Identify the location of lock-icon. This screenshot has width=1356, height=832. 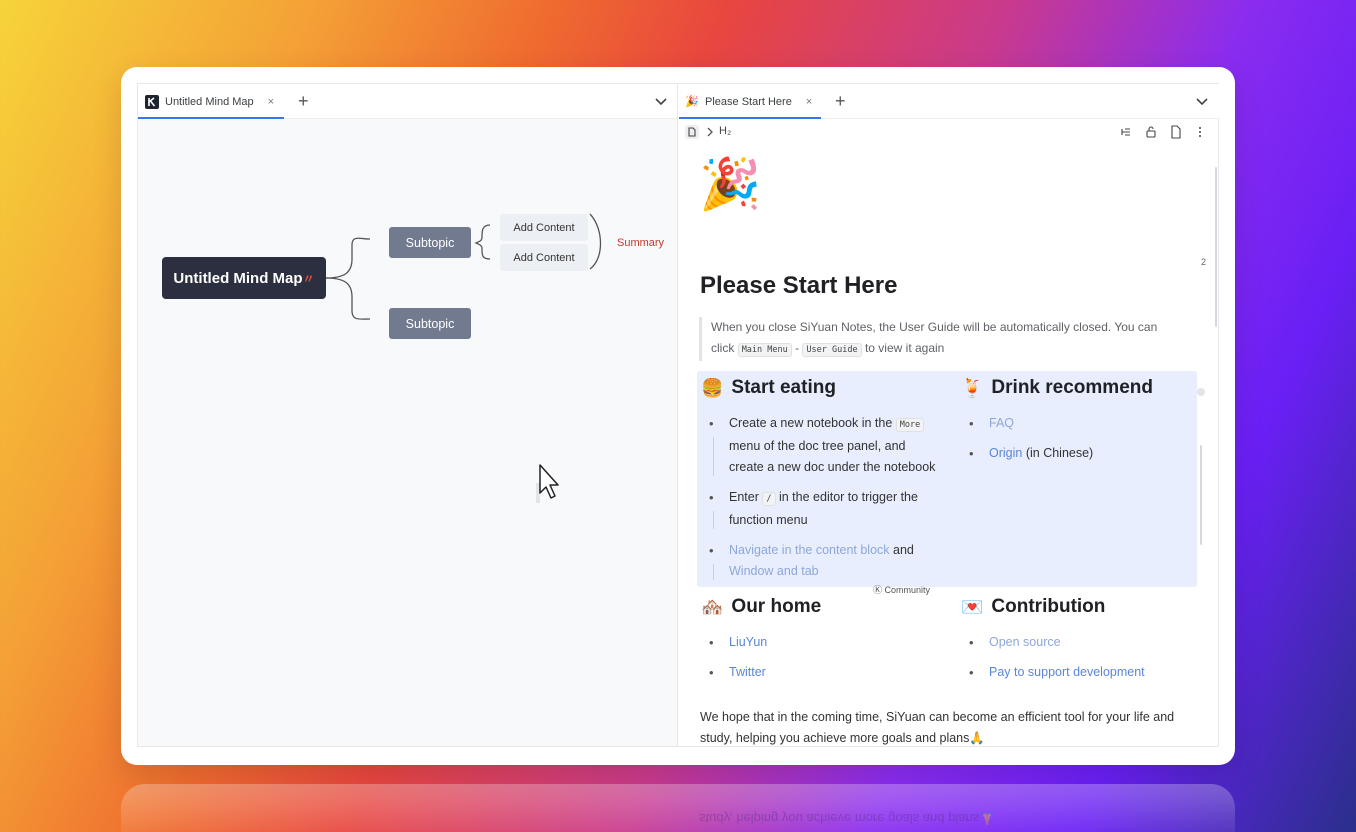
(1151, 132).